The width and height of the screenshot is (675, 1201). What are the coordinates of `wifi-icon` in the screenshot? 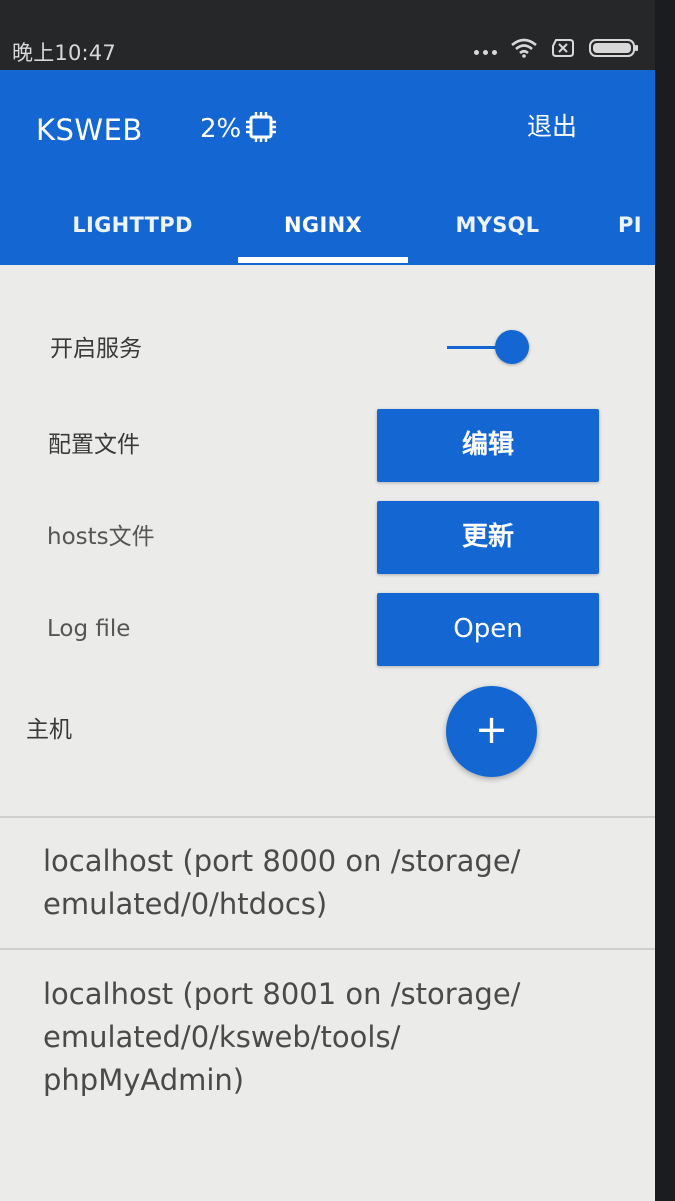 It's located at (524, 48).